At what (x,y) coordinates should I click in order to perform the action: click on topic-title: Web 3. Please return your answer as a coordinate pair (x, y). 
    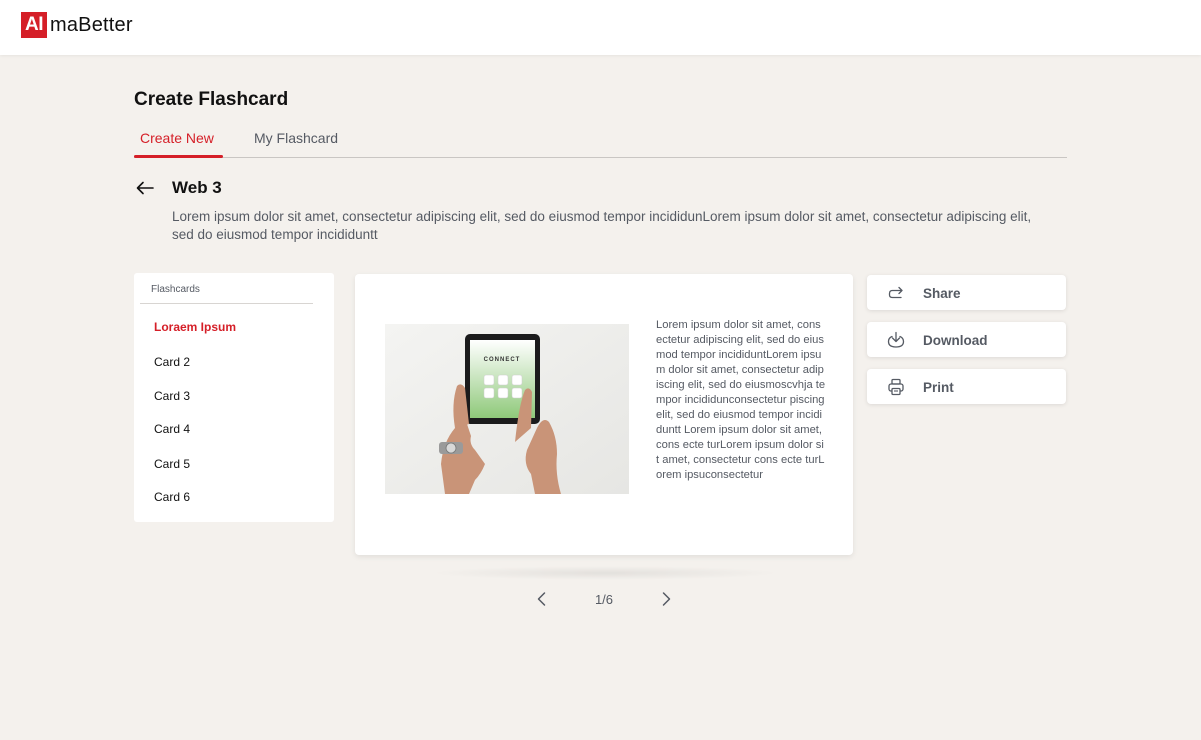
    Looking at the image, I should click on (197, 187).